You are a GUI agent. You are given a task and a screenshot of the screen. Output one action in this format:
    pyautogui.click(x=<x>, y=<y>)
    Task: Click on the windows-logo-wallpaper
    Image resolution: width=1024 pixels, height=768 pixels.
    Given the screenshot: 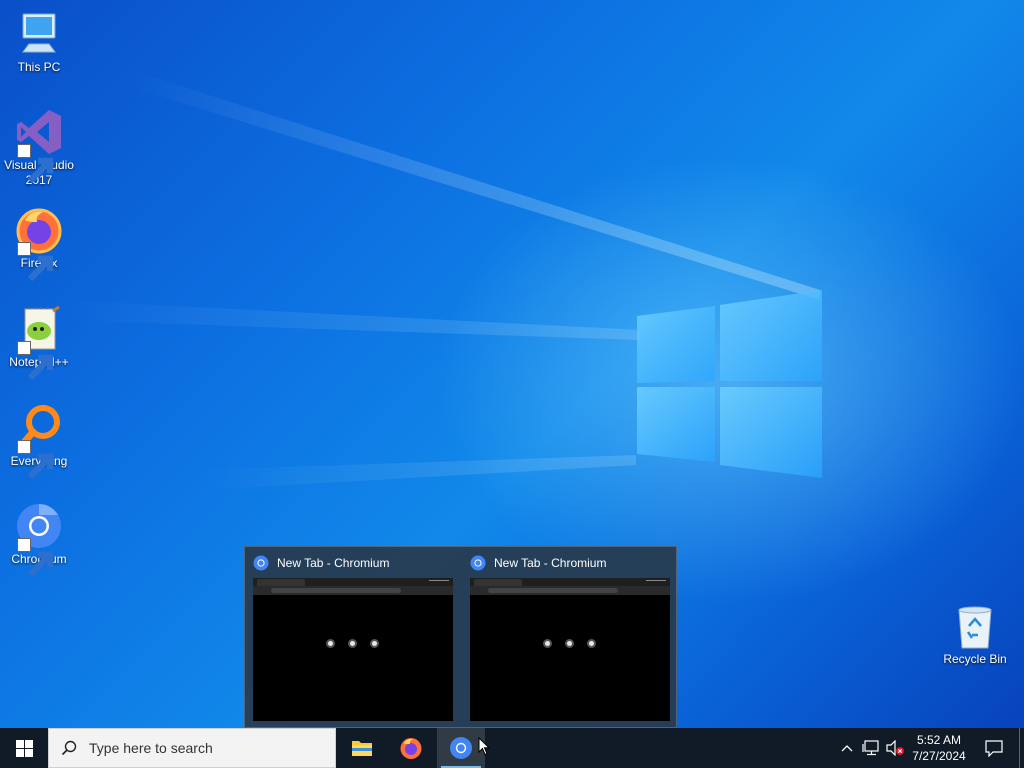 What is the action you would take?
    pyautogui.click(x=729, y=384)
    